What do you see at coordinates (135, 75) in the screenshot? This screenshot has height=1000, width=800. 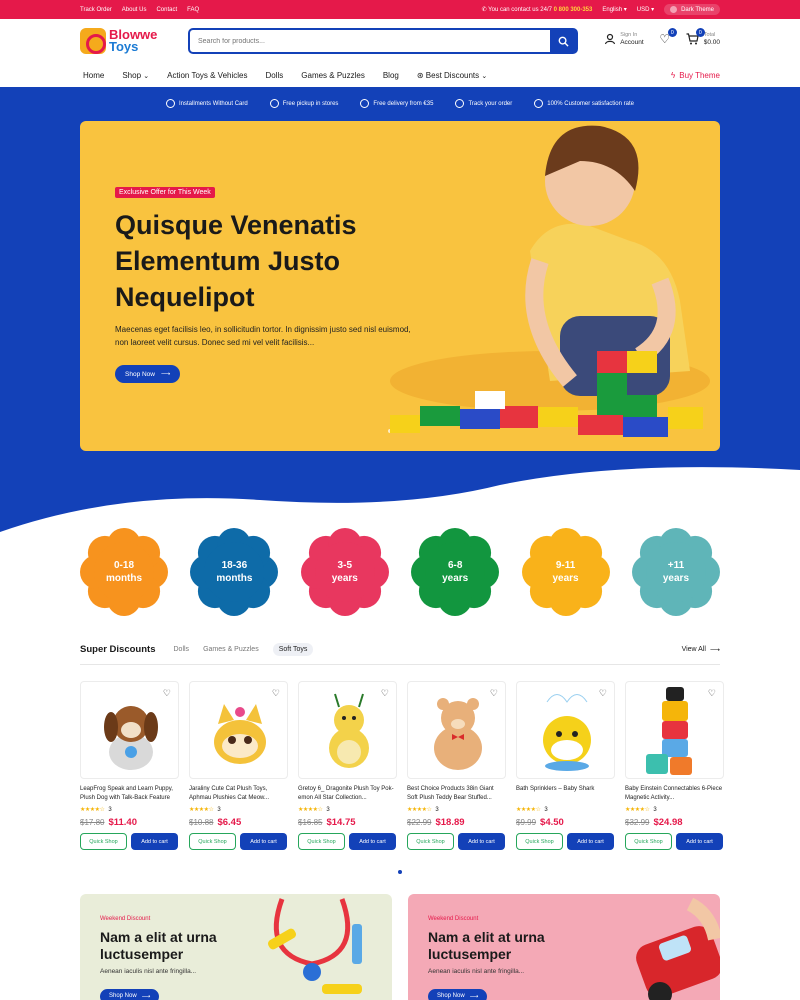 I see `nav-shop: Shop ⌄` at bounding box center [135, 75].